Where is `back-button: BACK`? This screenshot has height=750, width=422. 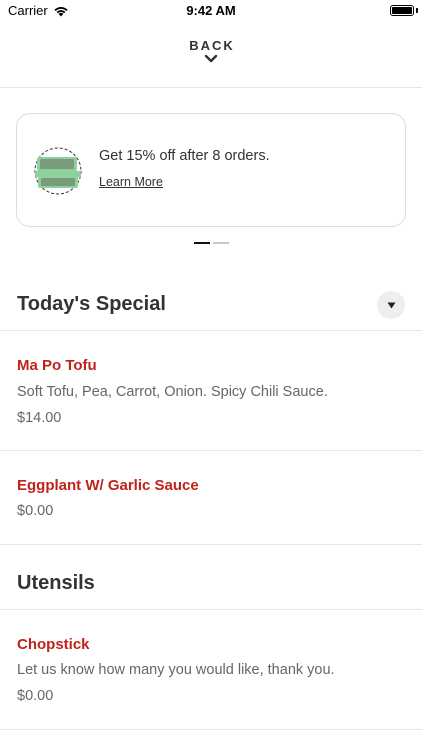
back-button: BACK is located at coordinates (211, 58).